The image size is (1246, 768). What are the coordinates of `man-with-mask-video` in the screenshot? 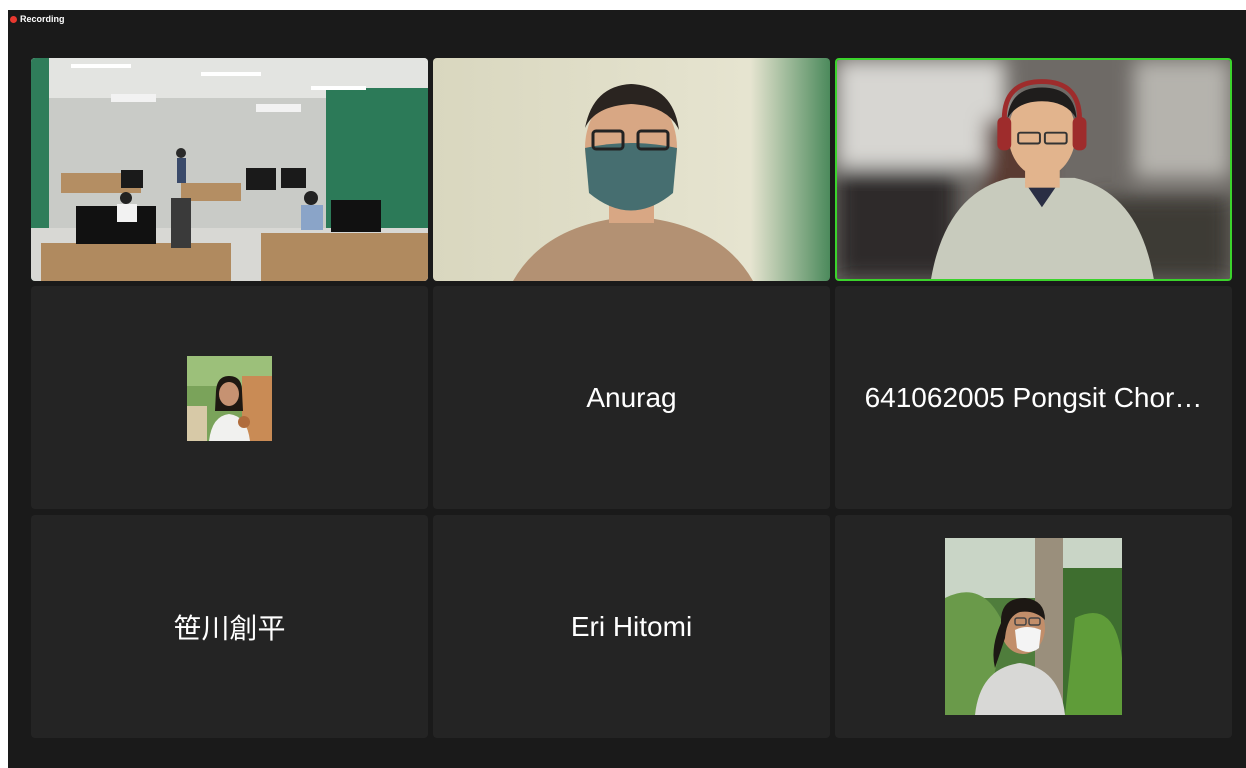 It's located at (631, 169).